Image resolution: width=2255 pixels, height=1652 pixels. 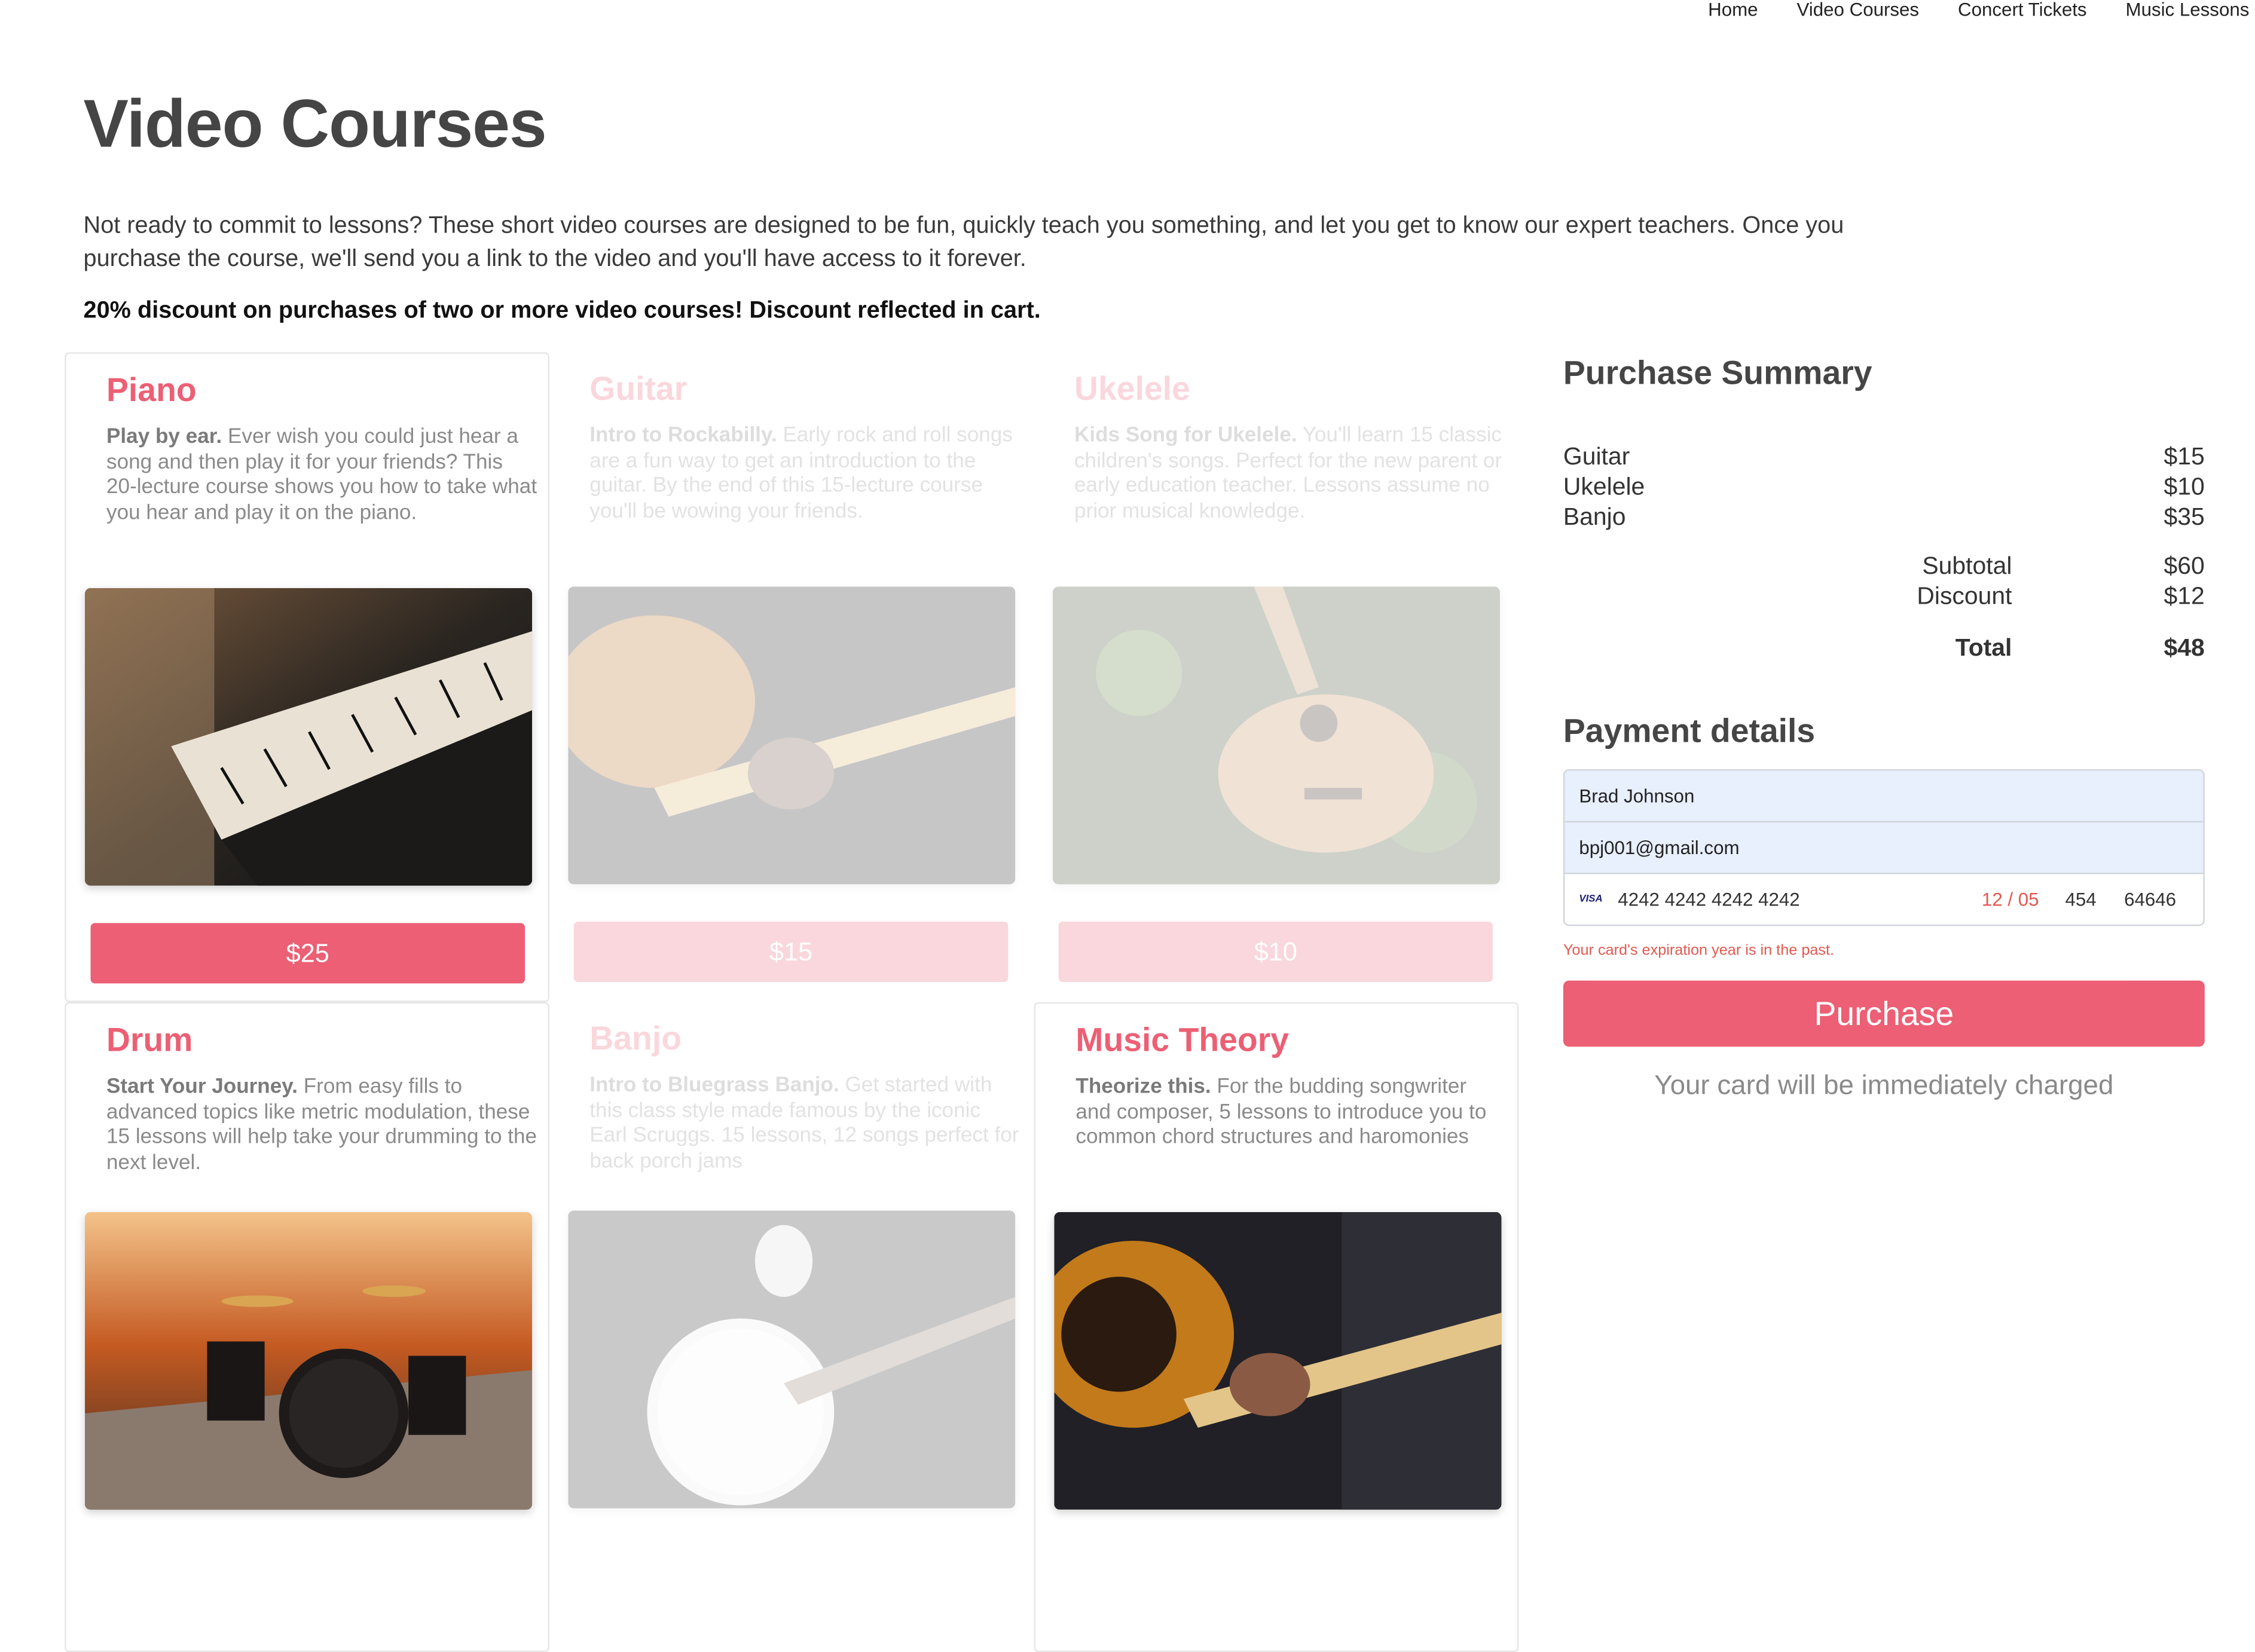 What do you see at coordinates (2022, 11) in the screenshot?
I see `nav-concert-tickets: Concert Tickets` at bounding box center [2022, 11].